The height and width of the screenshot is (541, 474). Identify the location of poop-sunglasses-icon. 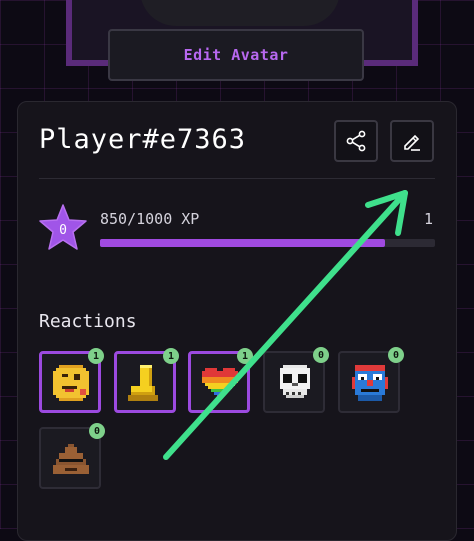
(71, 459).